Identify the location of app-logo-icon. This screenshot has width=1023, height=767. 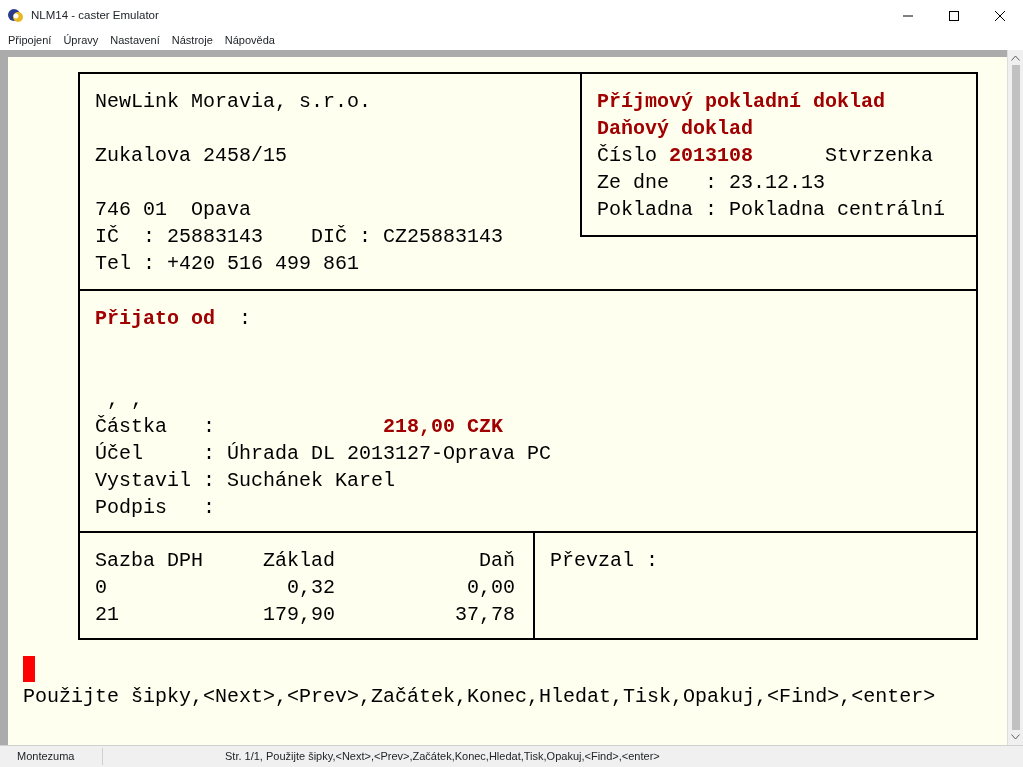
(16, 15).